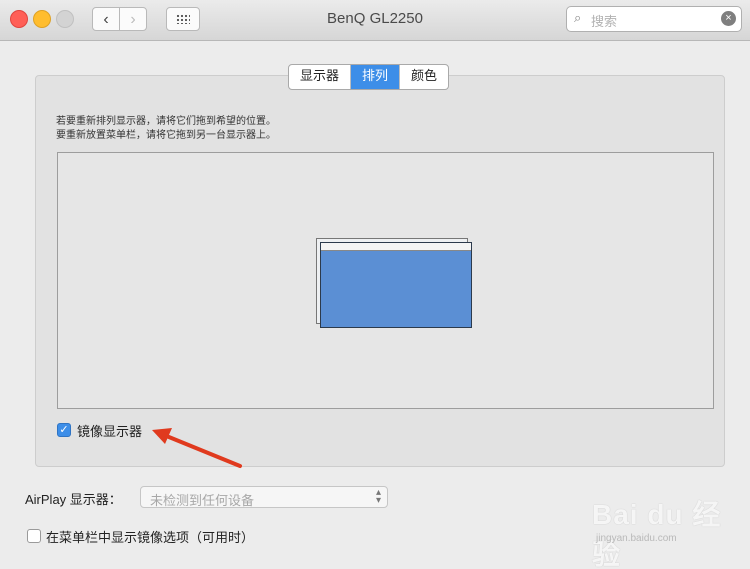  What do you see at coordinates (424, 77) in the screenshot?
I see `tab-color: 颜色` at bounding box center [424, 77].